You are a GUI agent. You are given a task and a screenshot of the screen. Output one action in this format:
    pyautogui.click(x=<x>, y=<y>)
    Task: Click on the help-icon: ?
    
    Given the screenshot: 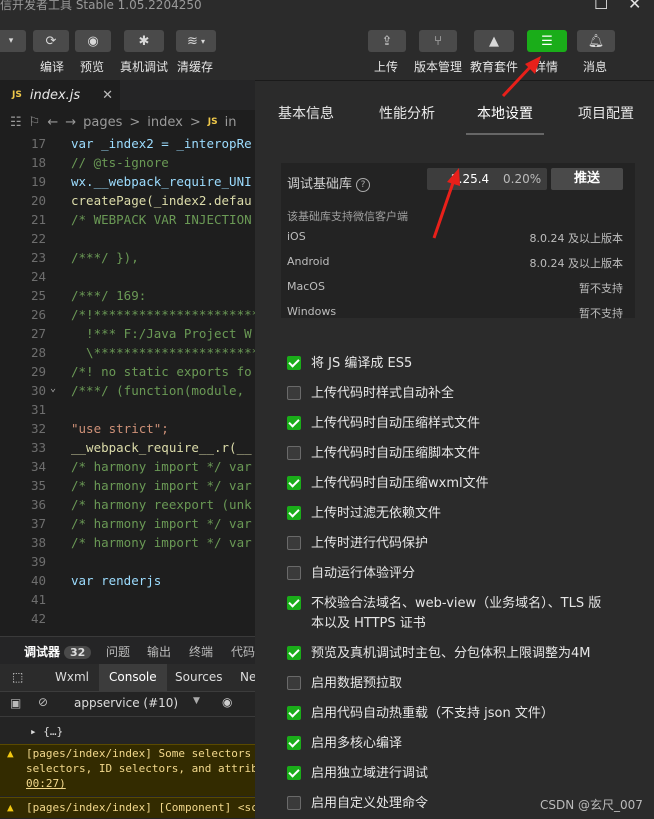 What is the action you would take?
    pyautogui.click(x=363, y=184)
    